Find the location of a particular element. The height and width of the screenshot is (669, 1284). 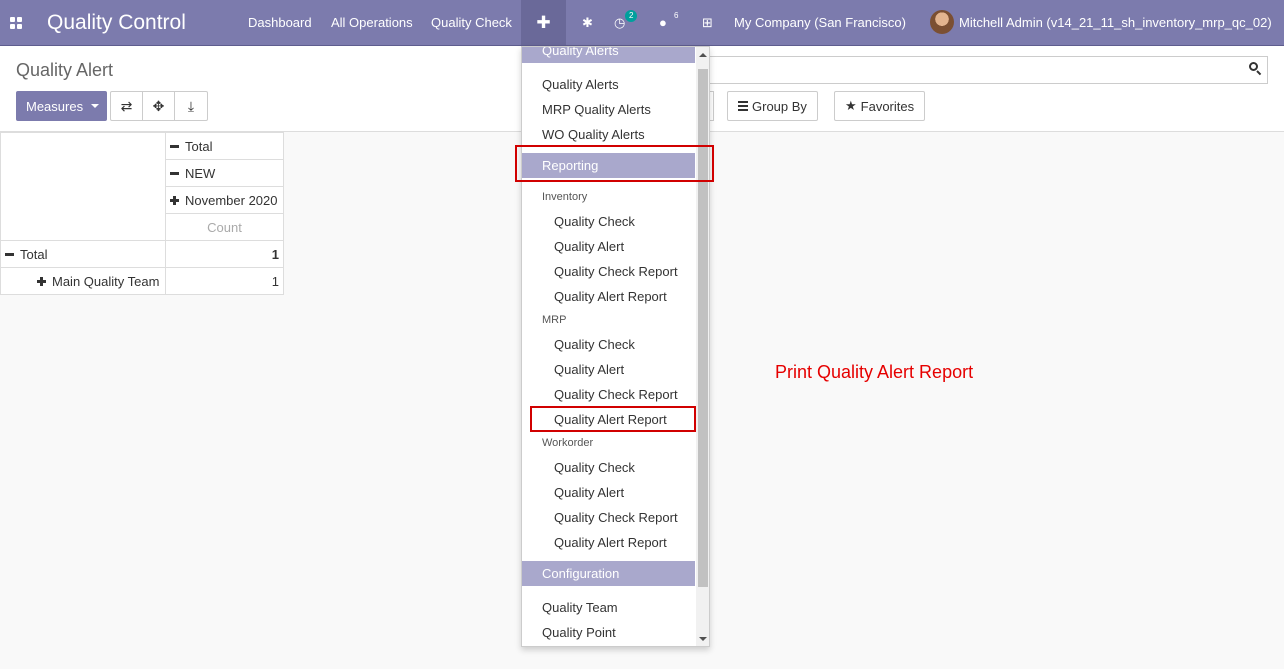

menu-item-mrp-quality-alert: Quality Alert is located at coordinates (589, 369).